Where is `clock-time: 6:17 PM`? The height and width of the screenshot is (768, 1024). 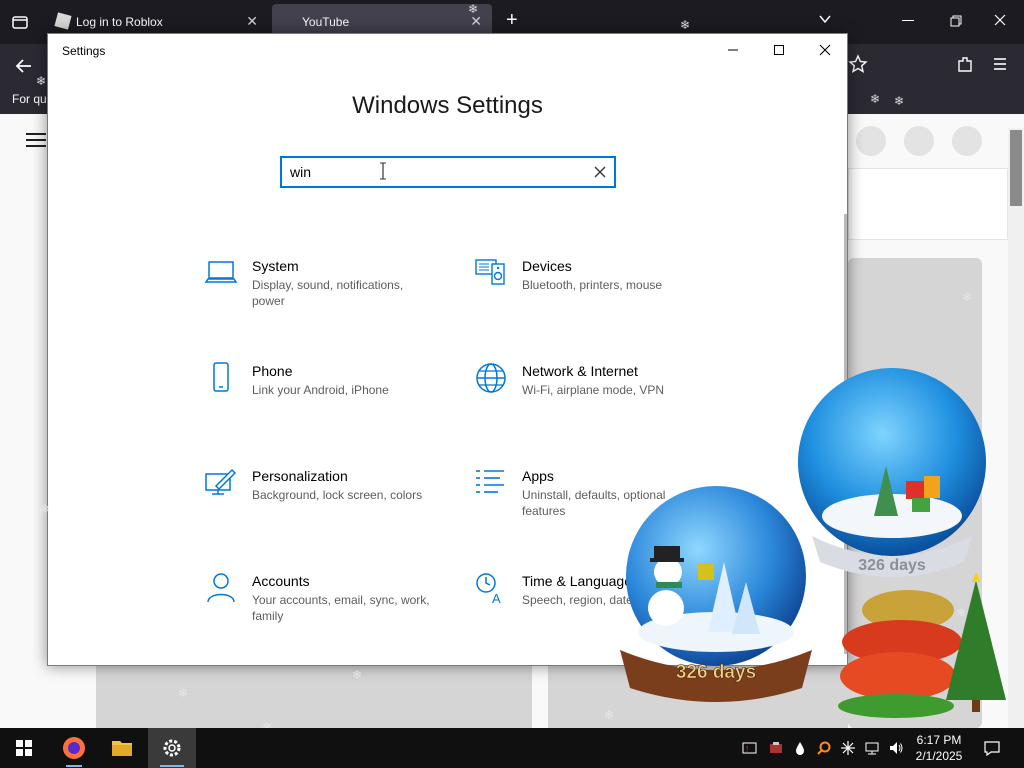
clock-time: 6:17 PM is located at coordinates (939, 740).